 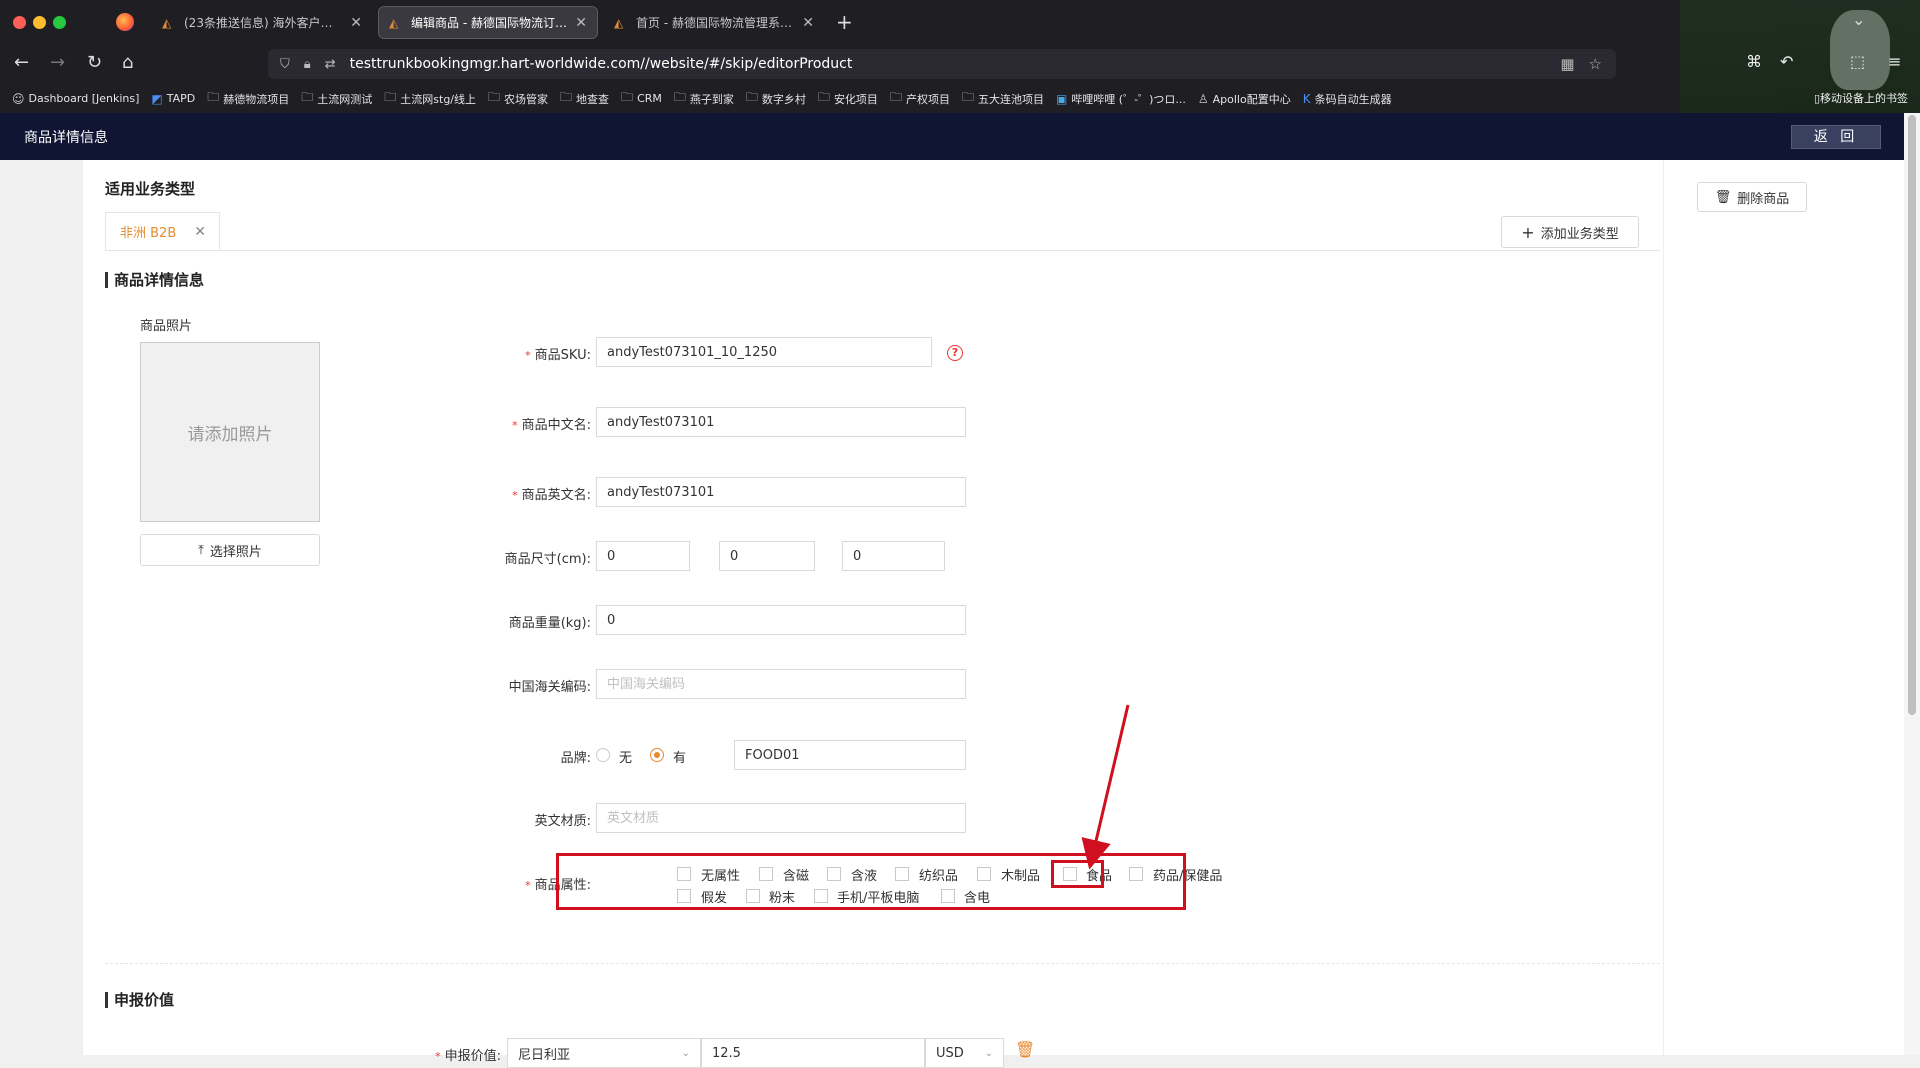 What do you see at coordinates (657, 755) in the screenshot?
I see `brand-yes-radio` at bounding box center [657, 755].